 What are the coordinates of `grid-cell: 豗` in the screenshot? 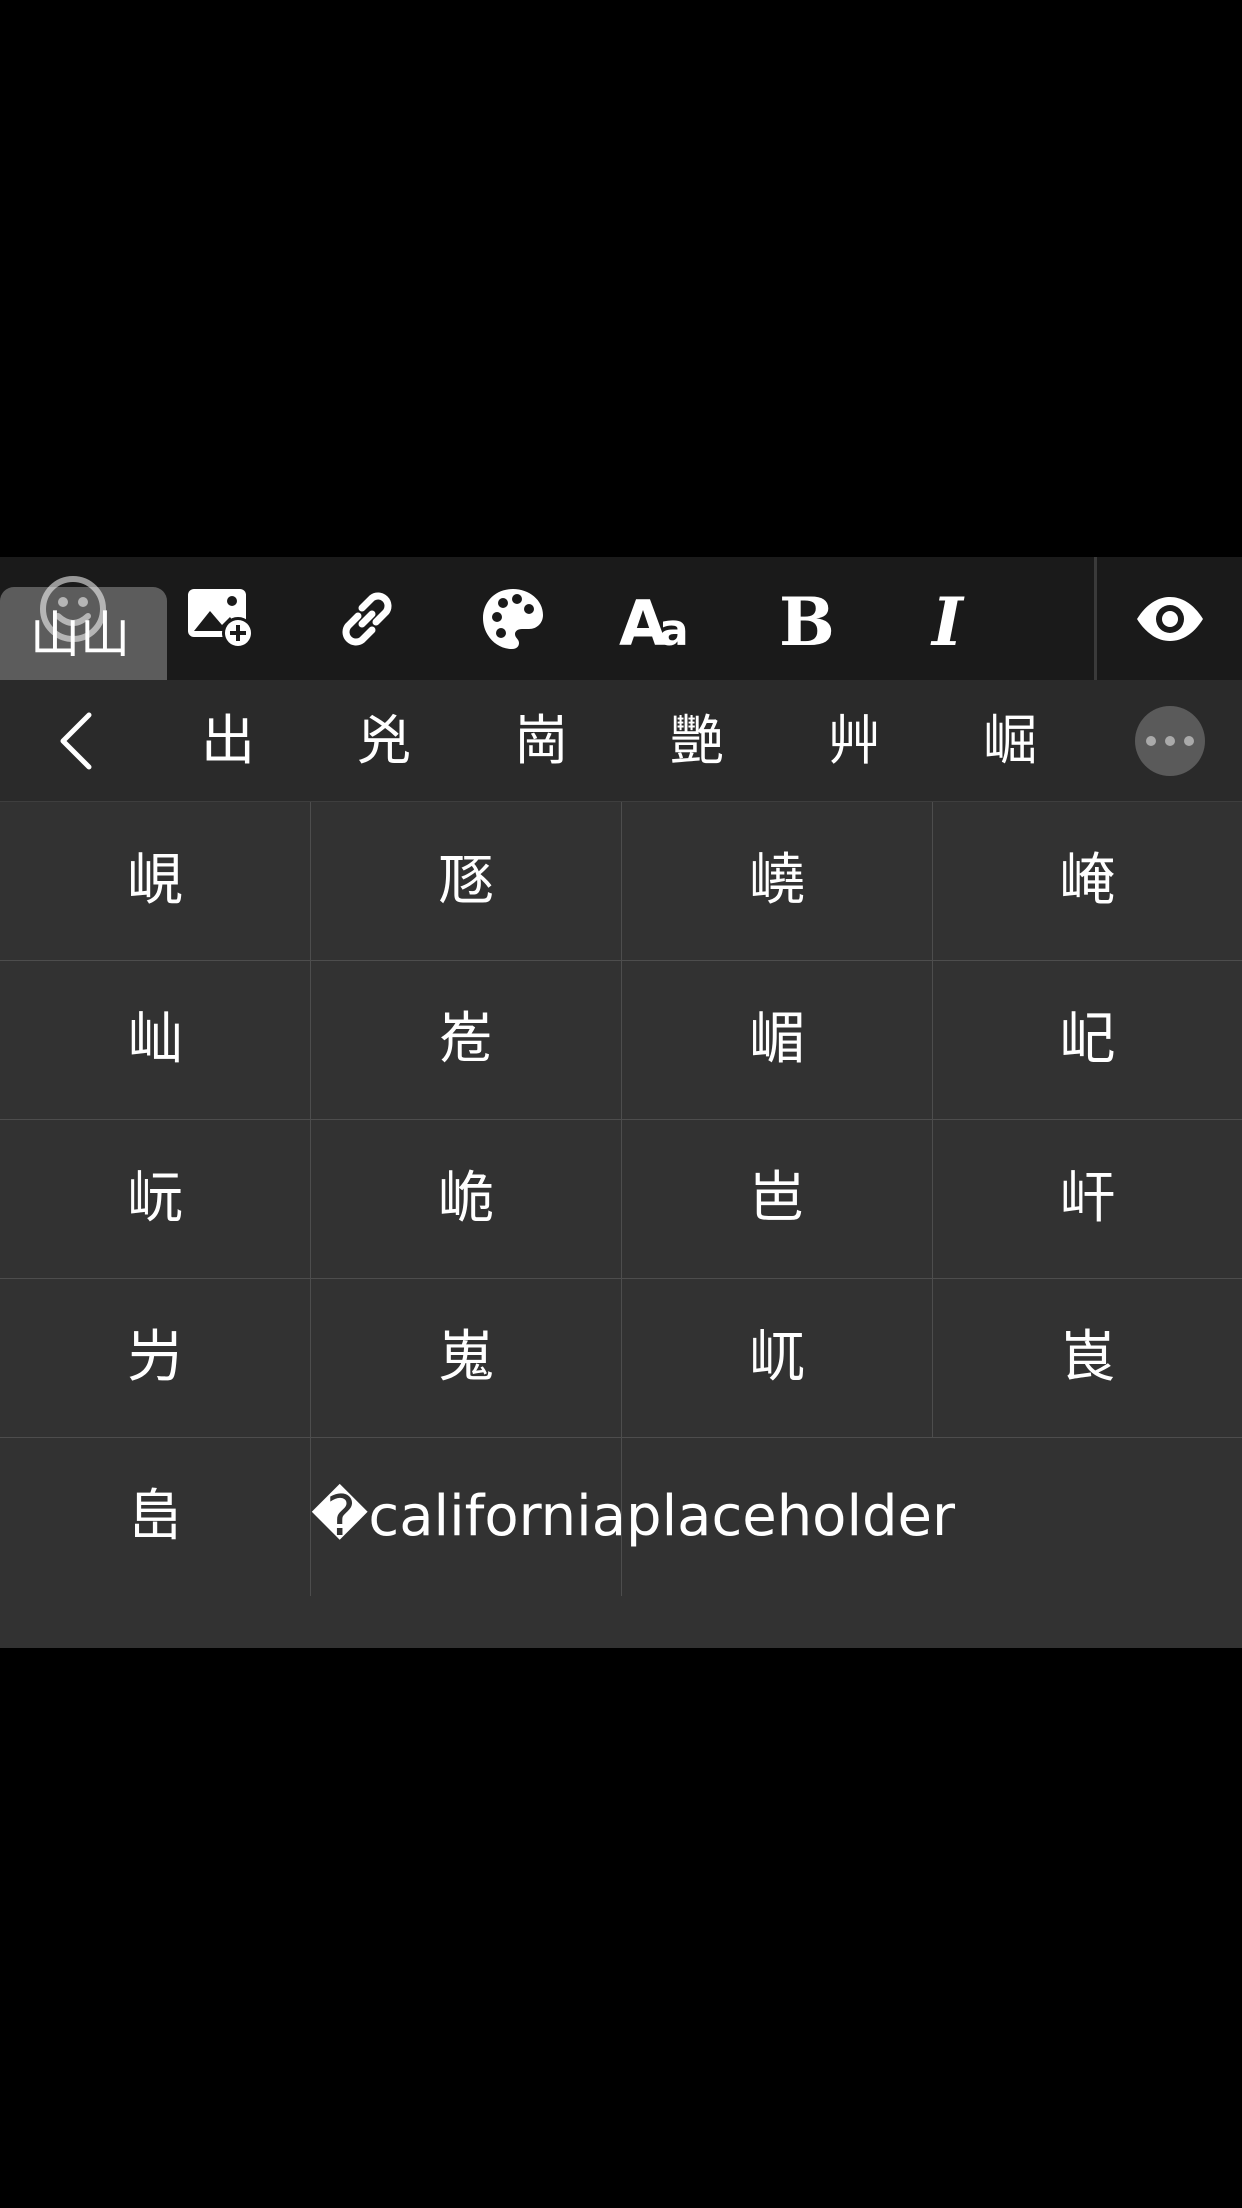 It's located at (466, 881).